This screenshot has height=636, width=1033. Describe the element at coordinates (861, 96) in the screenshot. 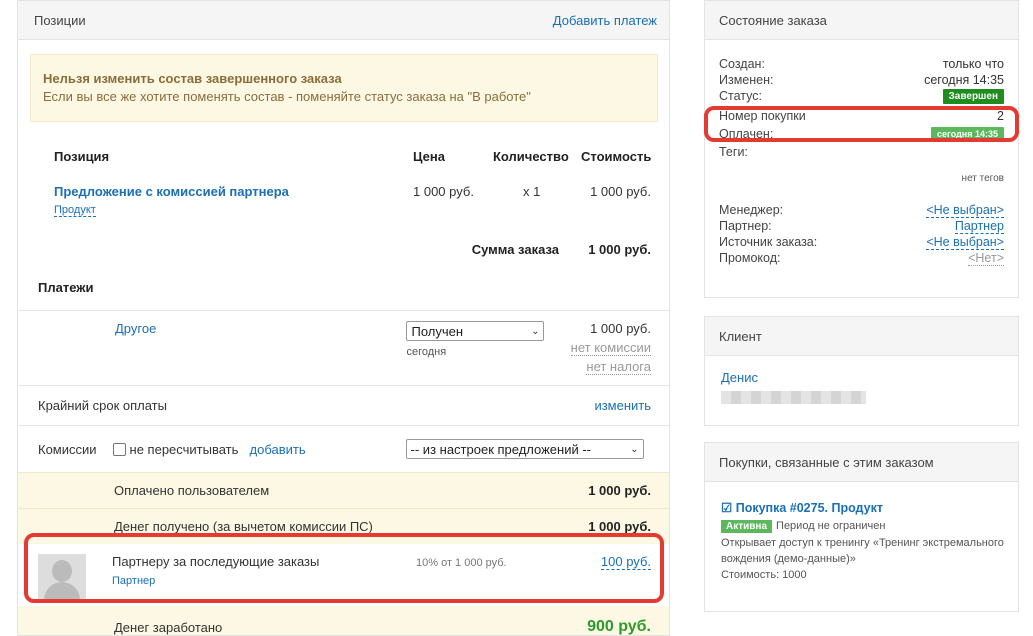

I see `status-row: Статус: Завершен` at that location.